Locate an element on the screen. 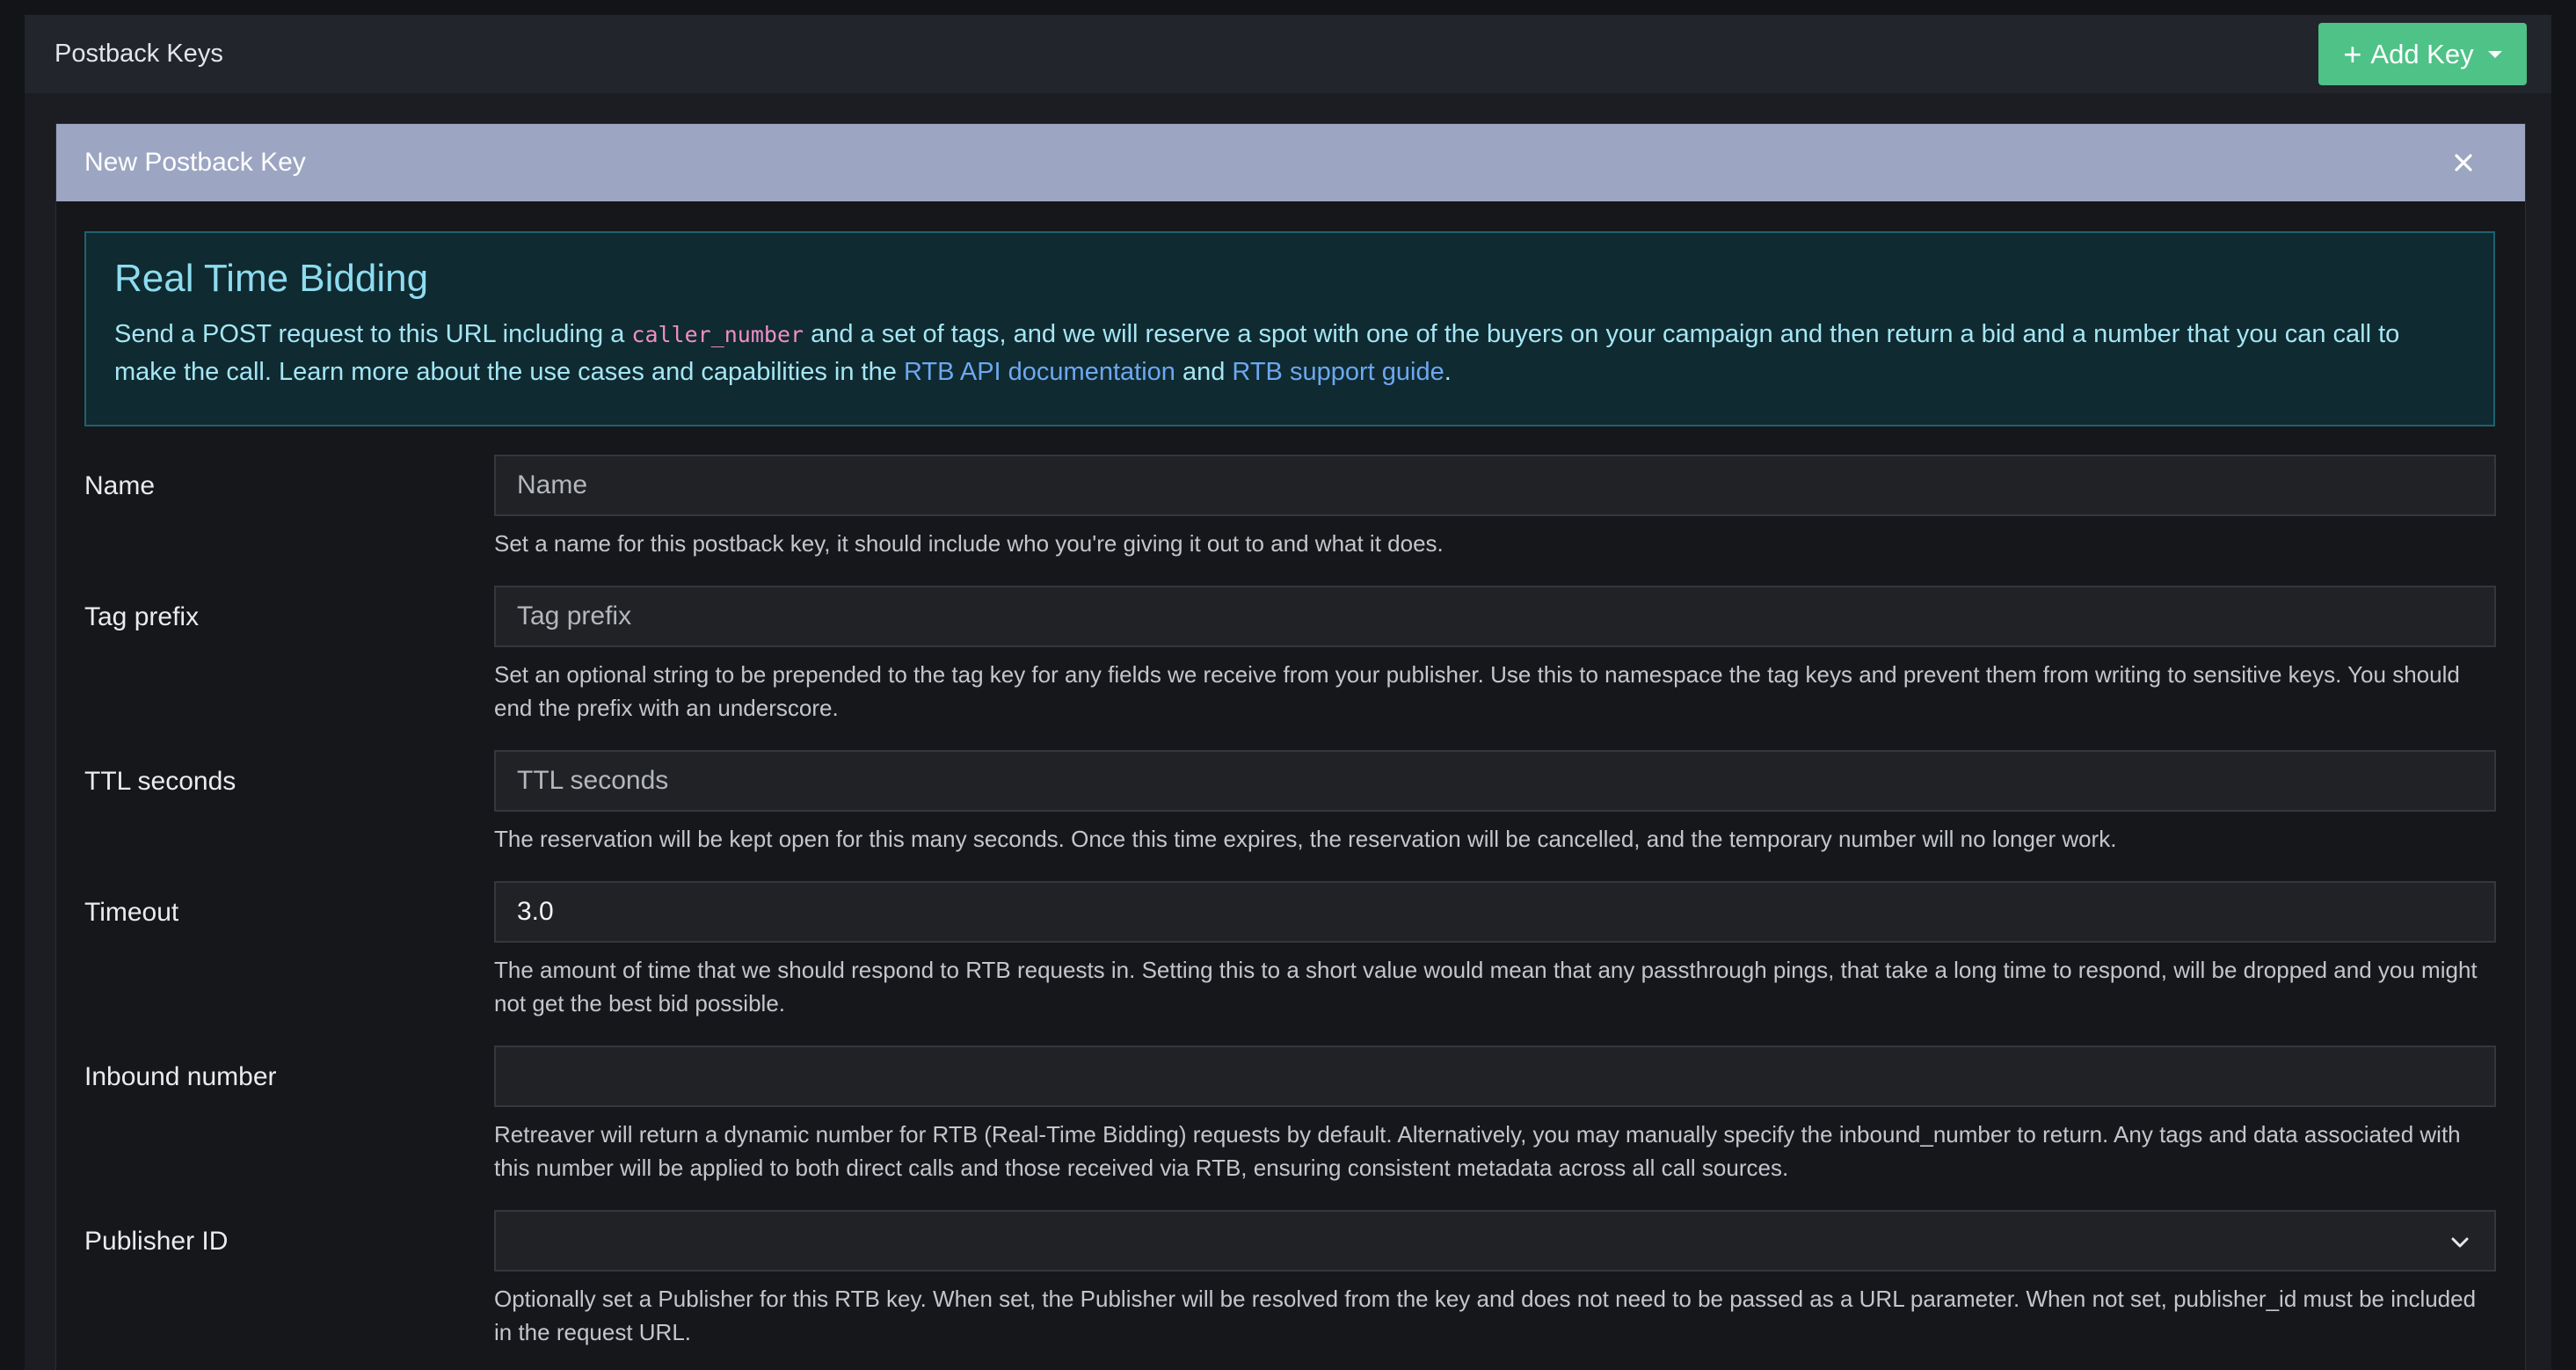  tag-prefix-placeholder: Tag prefix is located at coordinates (574, 615).